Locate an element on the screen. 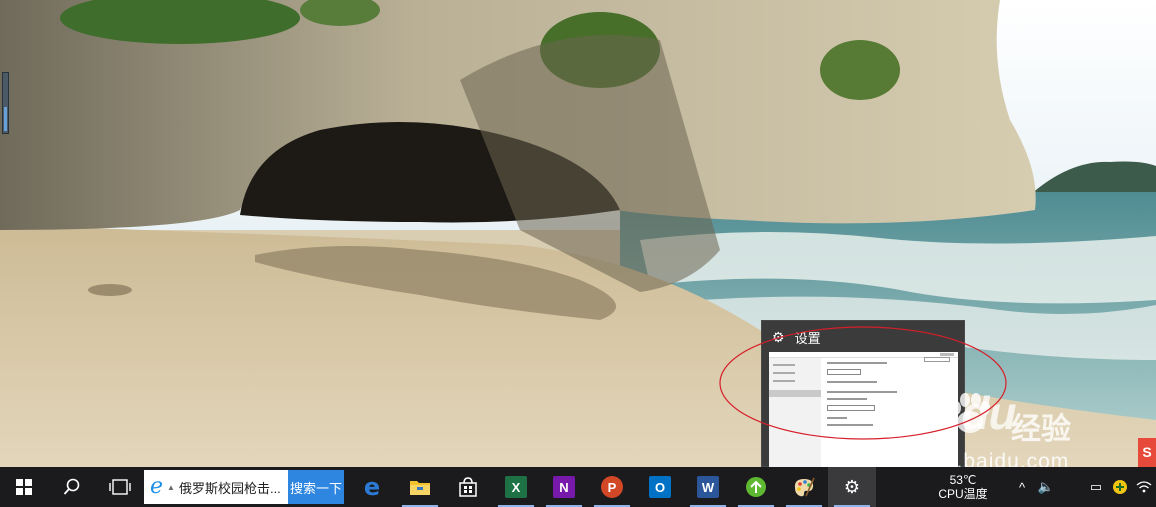 This screenshot has height=507, width=1156. cpu-temp-label: CPU温度 is located at coordinates (963, 494).